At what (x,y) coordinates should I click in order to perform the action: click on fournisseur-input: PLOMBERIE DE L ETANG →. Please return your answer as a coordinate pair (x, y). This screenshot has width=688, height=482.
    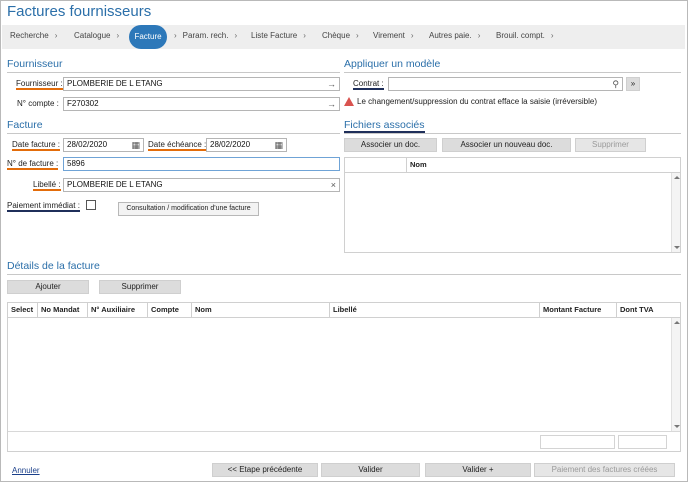
    Looking at the image, I should click on (201, 84).